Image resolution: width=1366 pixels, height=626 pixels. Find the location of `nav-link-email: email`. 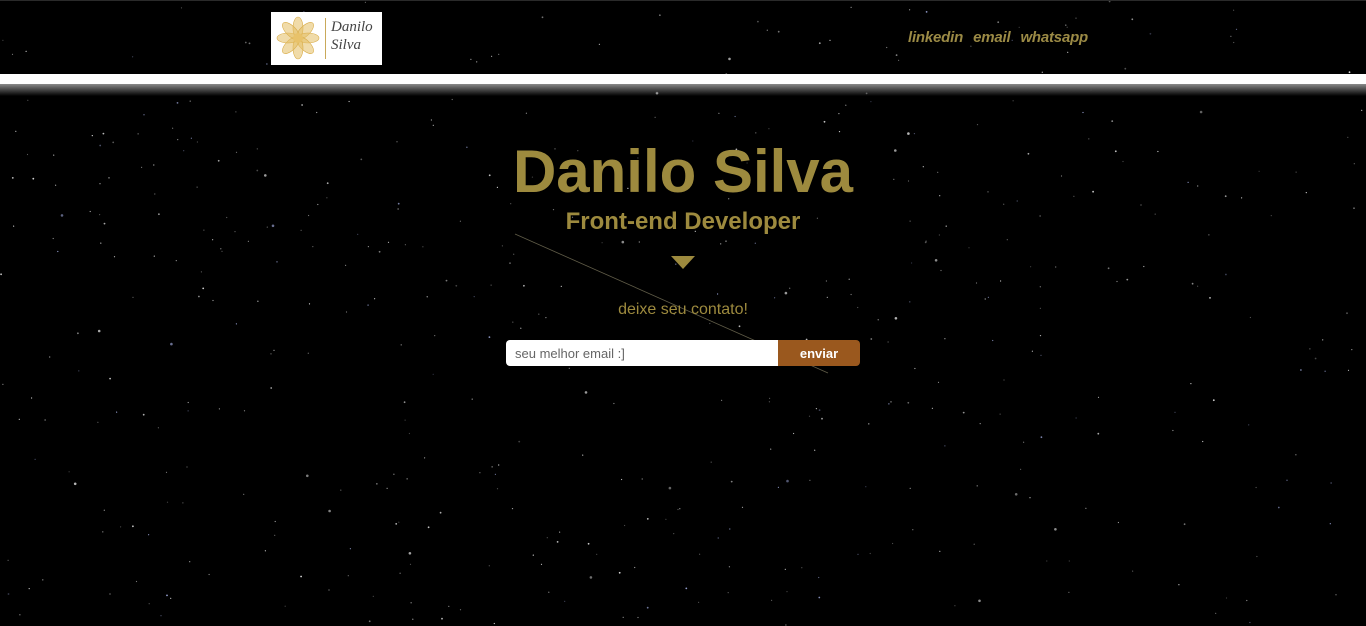

nav-link-email: email is located at coordinates (992, 37).